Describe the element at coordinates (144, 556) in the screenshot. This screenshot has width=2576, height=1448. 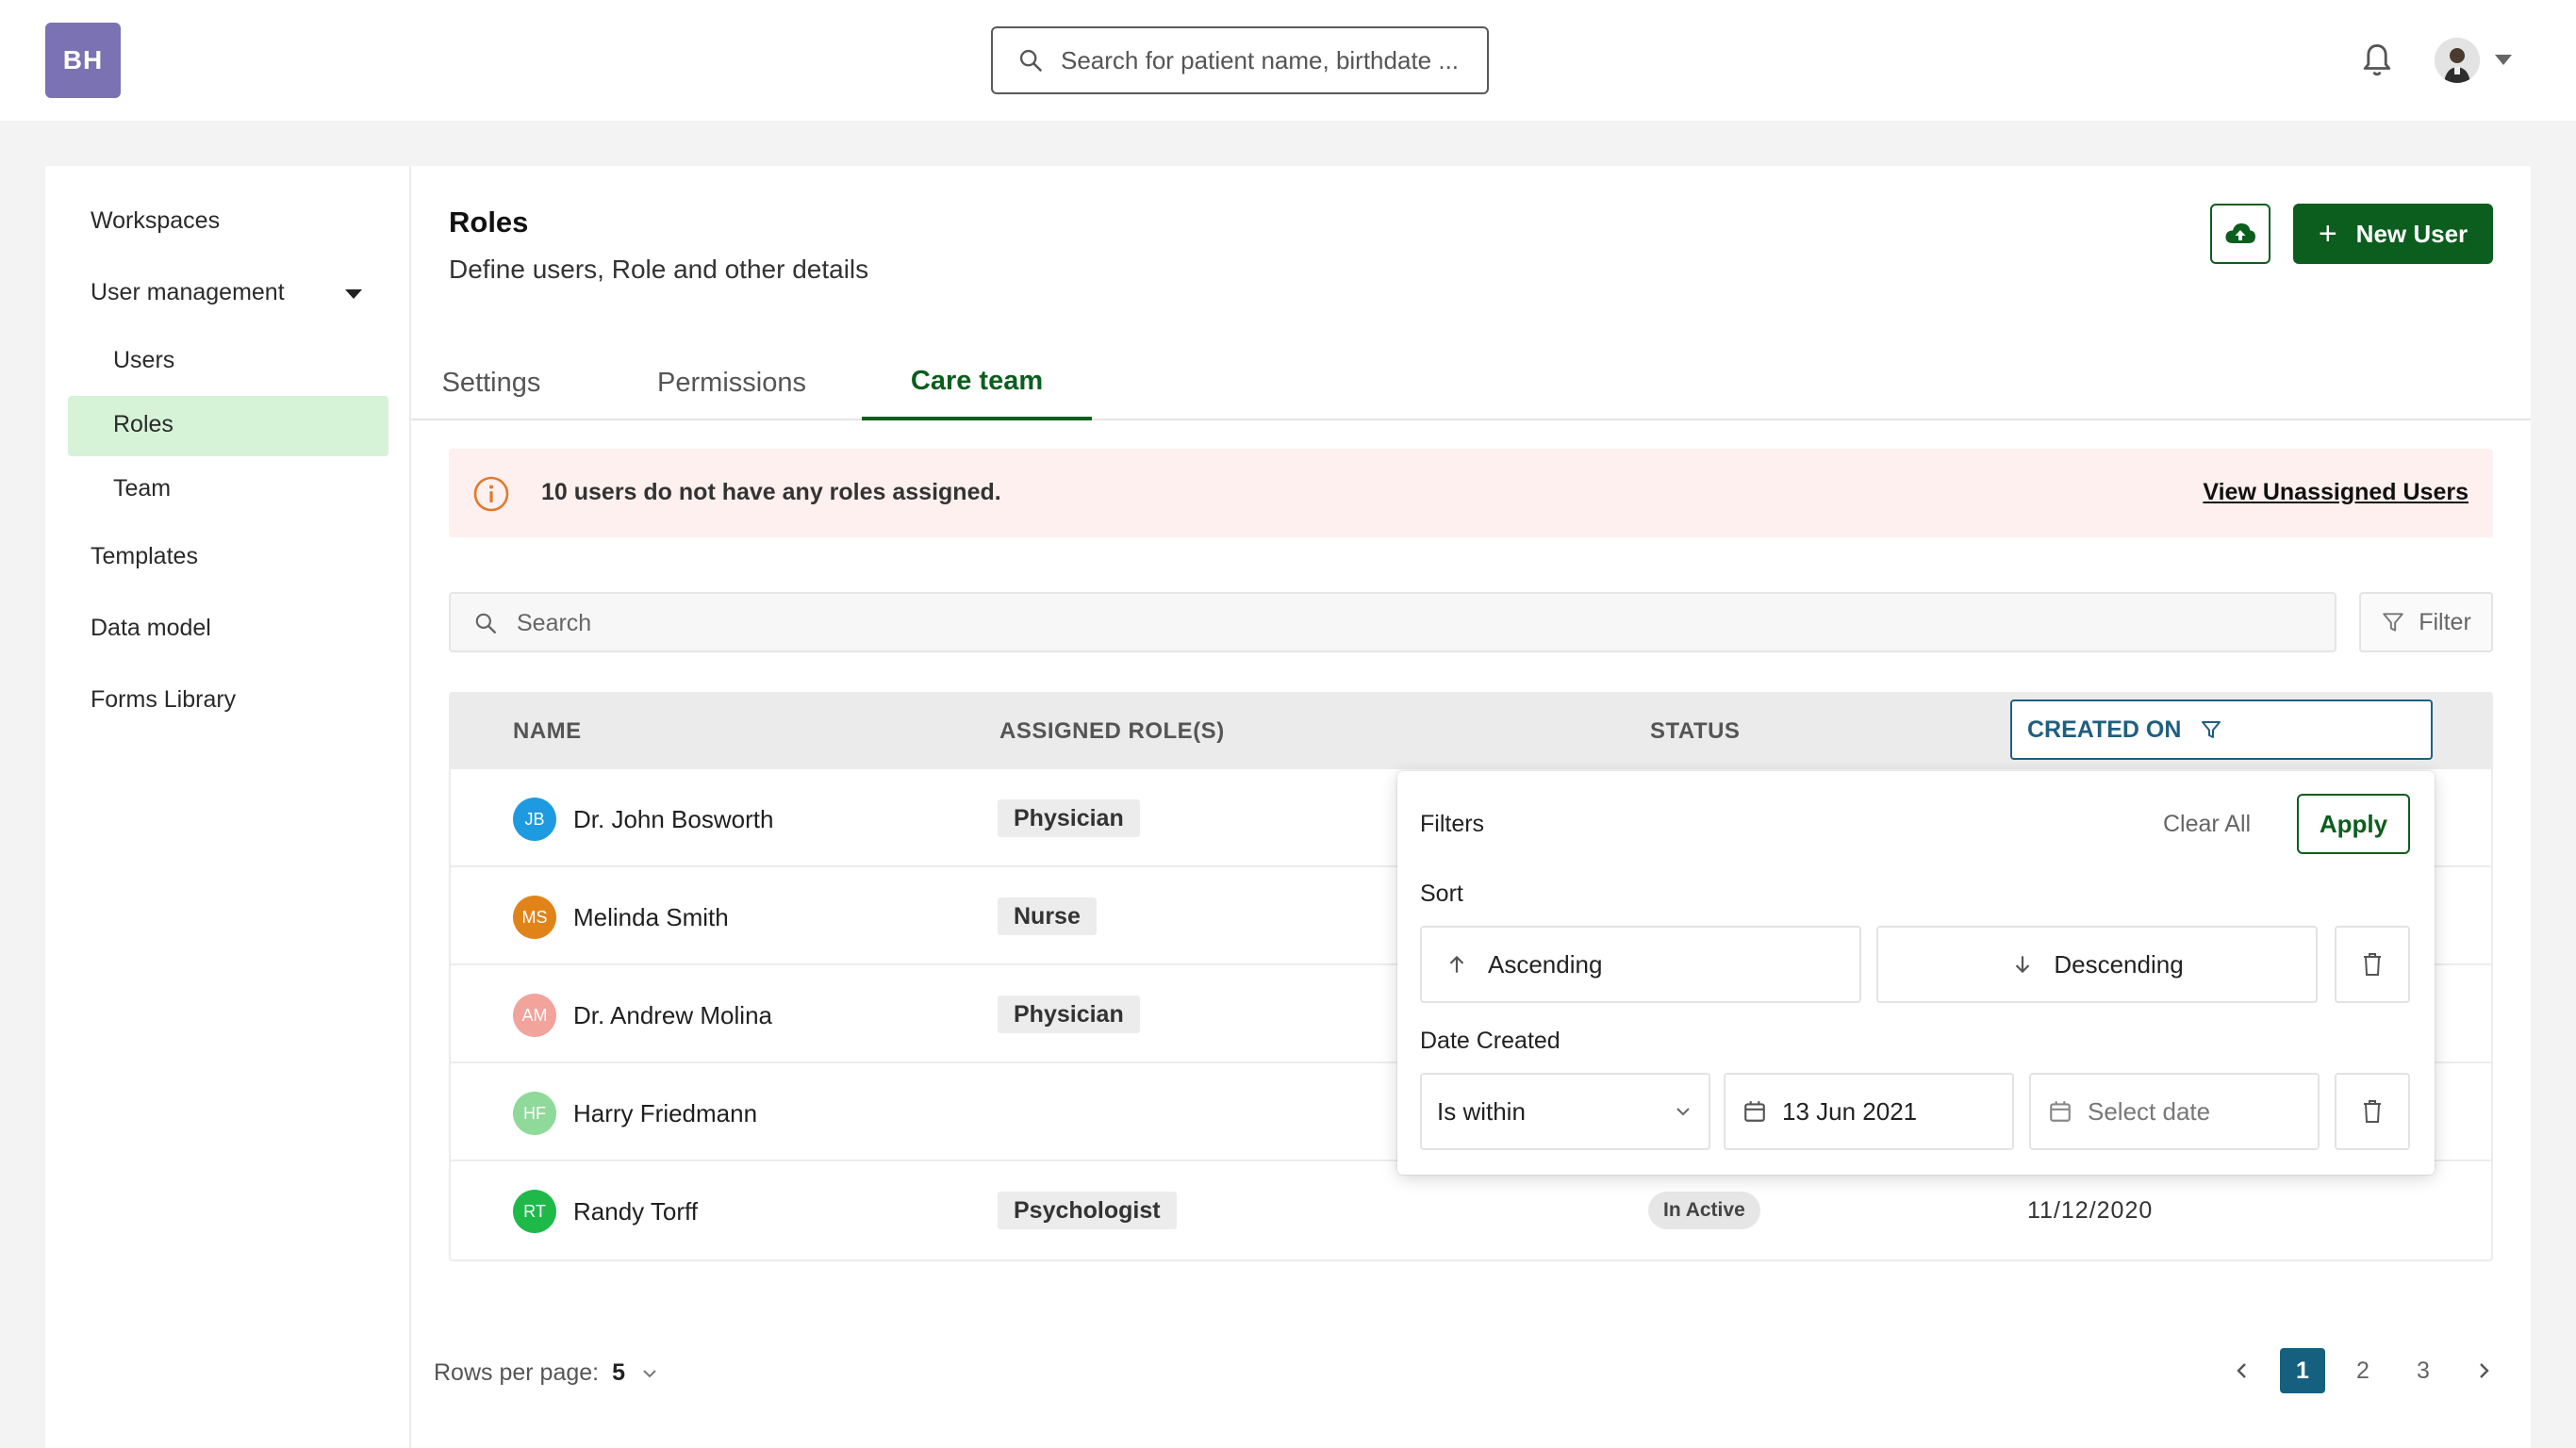
I see `sidebar-item-templates: Templates` at that location.